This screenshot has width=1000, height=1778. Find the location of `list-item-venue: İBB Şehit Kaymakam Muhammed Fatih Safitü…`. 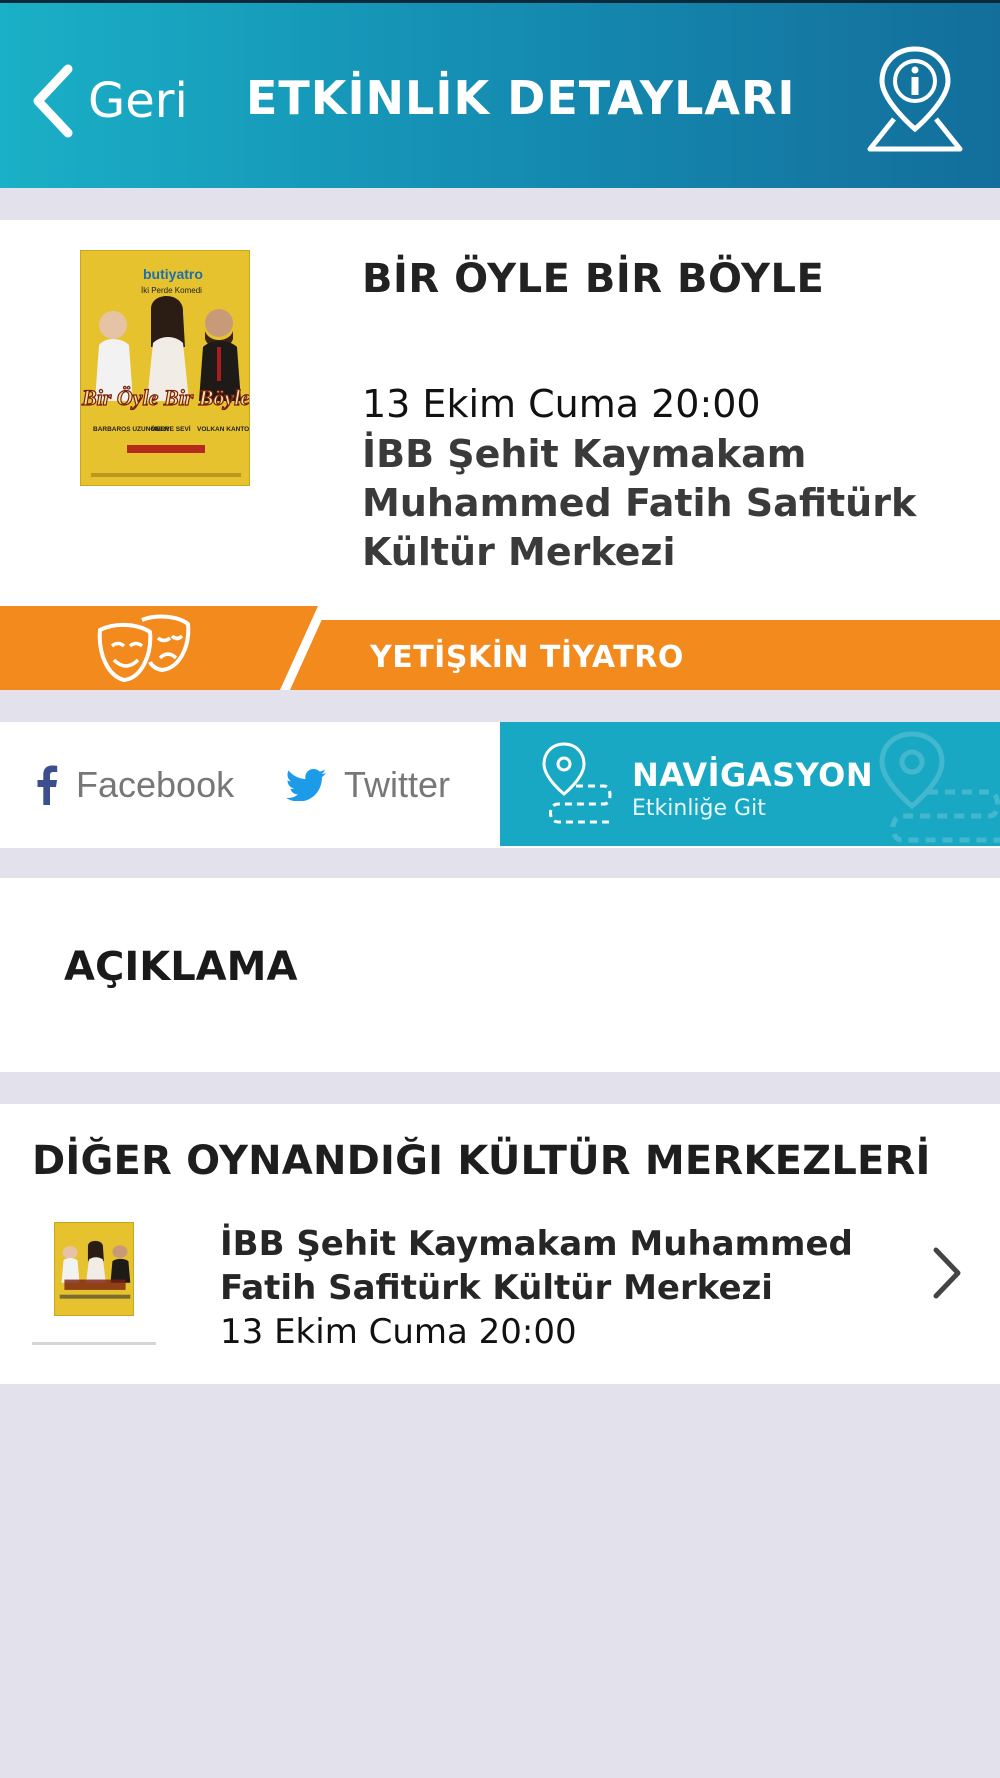

list-item-venue: İBB Şehit Kaymakam Muhammed Fatih Safitü… is located at coordinates (536, 1266).